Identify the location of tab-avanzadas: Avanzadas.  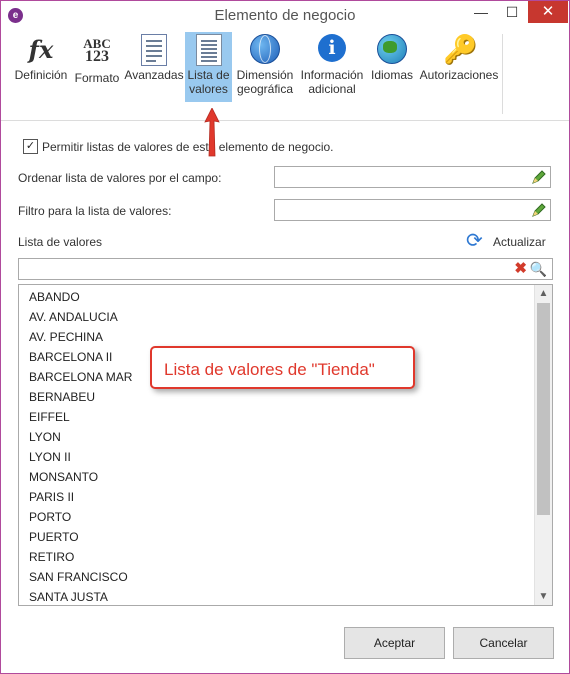
(154, 57).